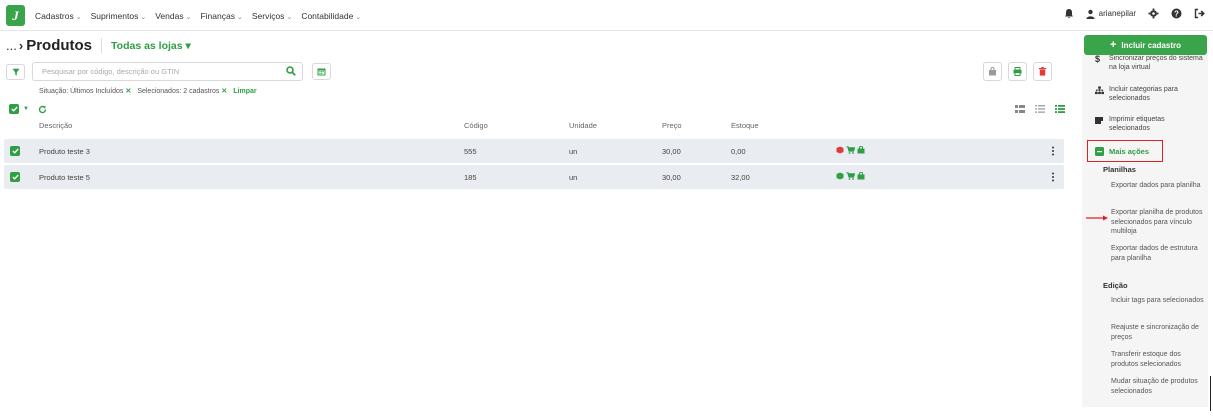  What do you see at coordinates (1099, 151) in the screenshot?
I see `minus-square-icon` at bounding box center [1099, 151].